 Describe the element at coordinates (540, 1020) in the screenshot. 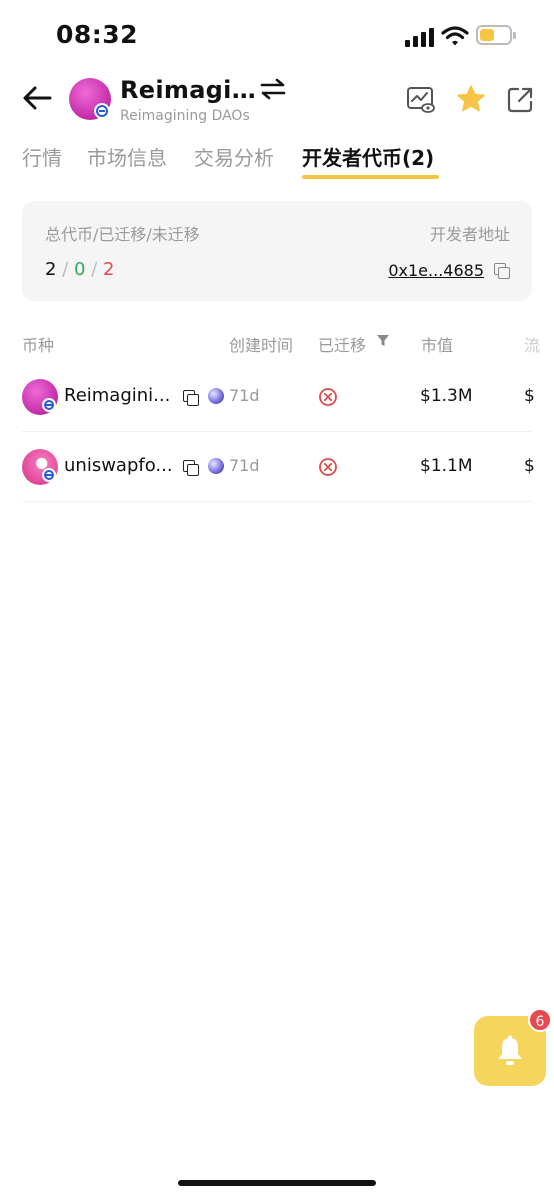

I see `notification-count-badge: 6` at that location.